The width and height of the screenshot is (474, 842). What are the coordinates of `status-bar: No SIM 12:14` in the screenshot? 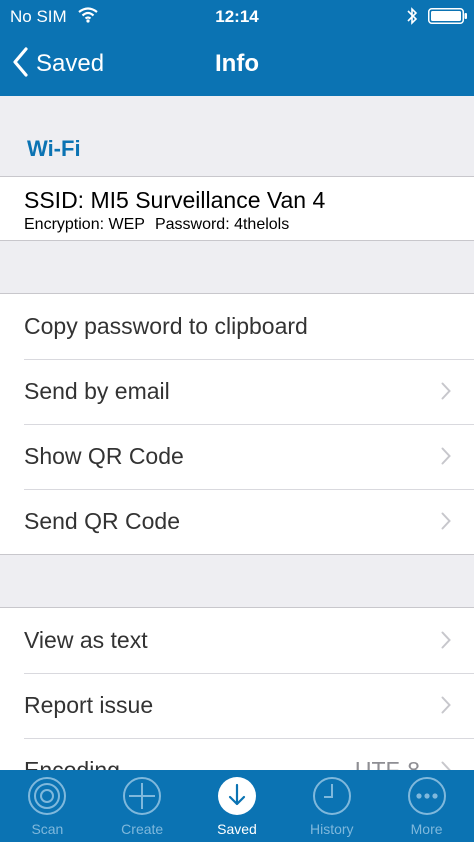 It's located at (237, 16).